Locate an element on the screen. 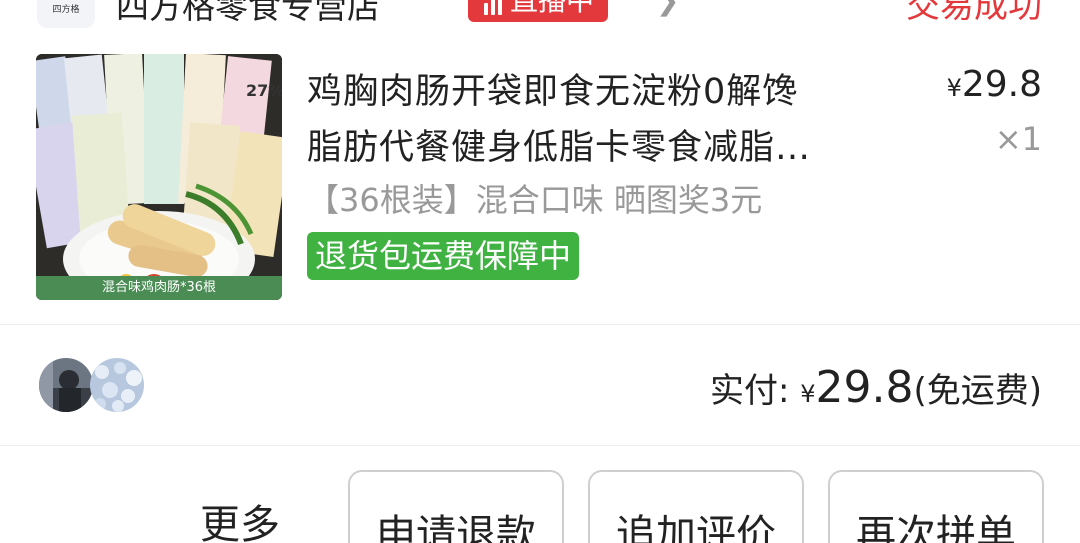 This screenshot has width=1080, height=543. paid-amount: 29.8 is located at coordinates (864, 387).